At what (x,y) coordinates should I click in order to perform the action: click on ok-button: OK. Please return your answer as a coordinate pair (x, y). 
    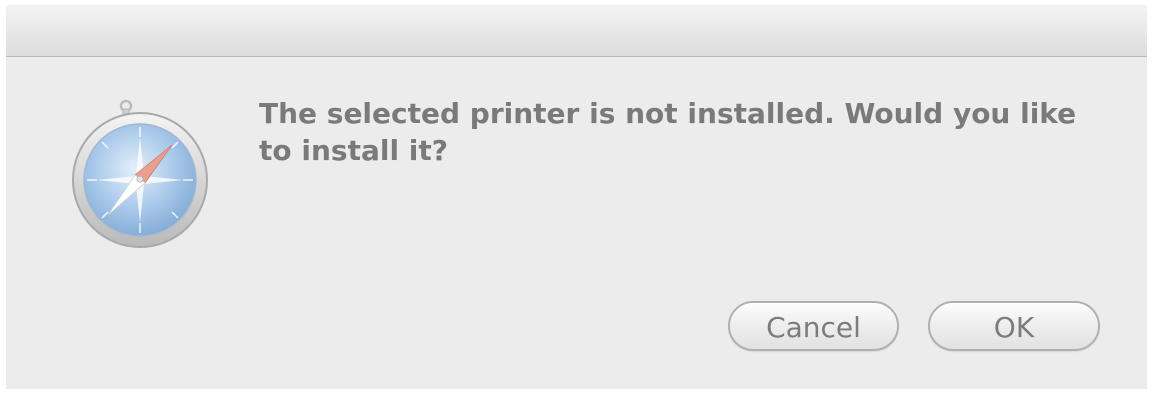
    Looking at the image, I should click on (1014, 326).